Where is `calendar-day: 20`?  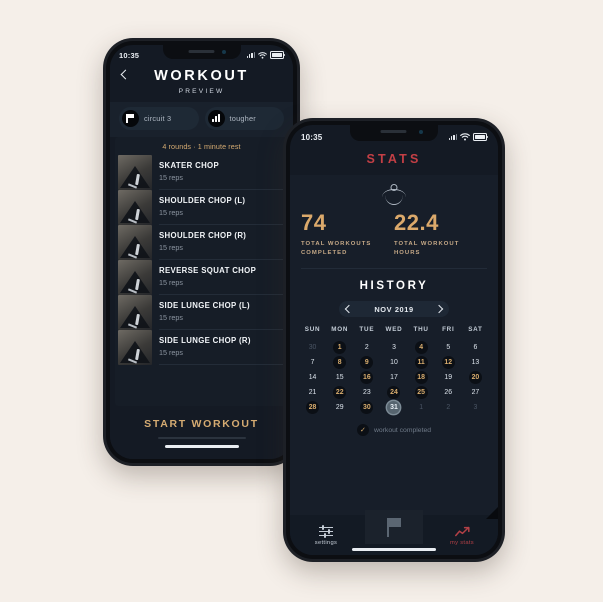
calendar-day: 20 is located at coordinates (475, 378).